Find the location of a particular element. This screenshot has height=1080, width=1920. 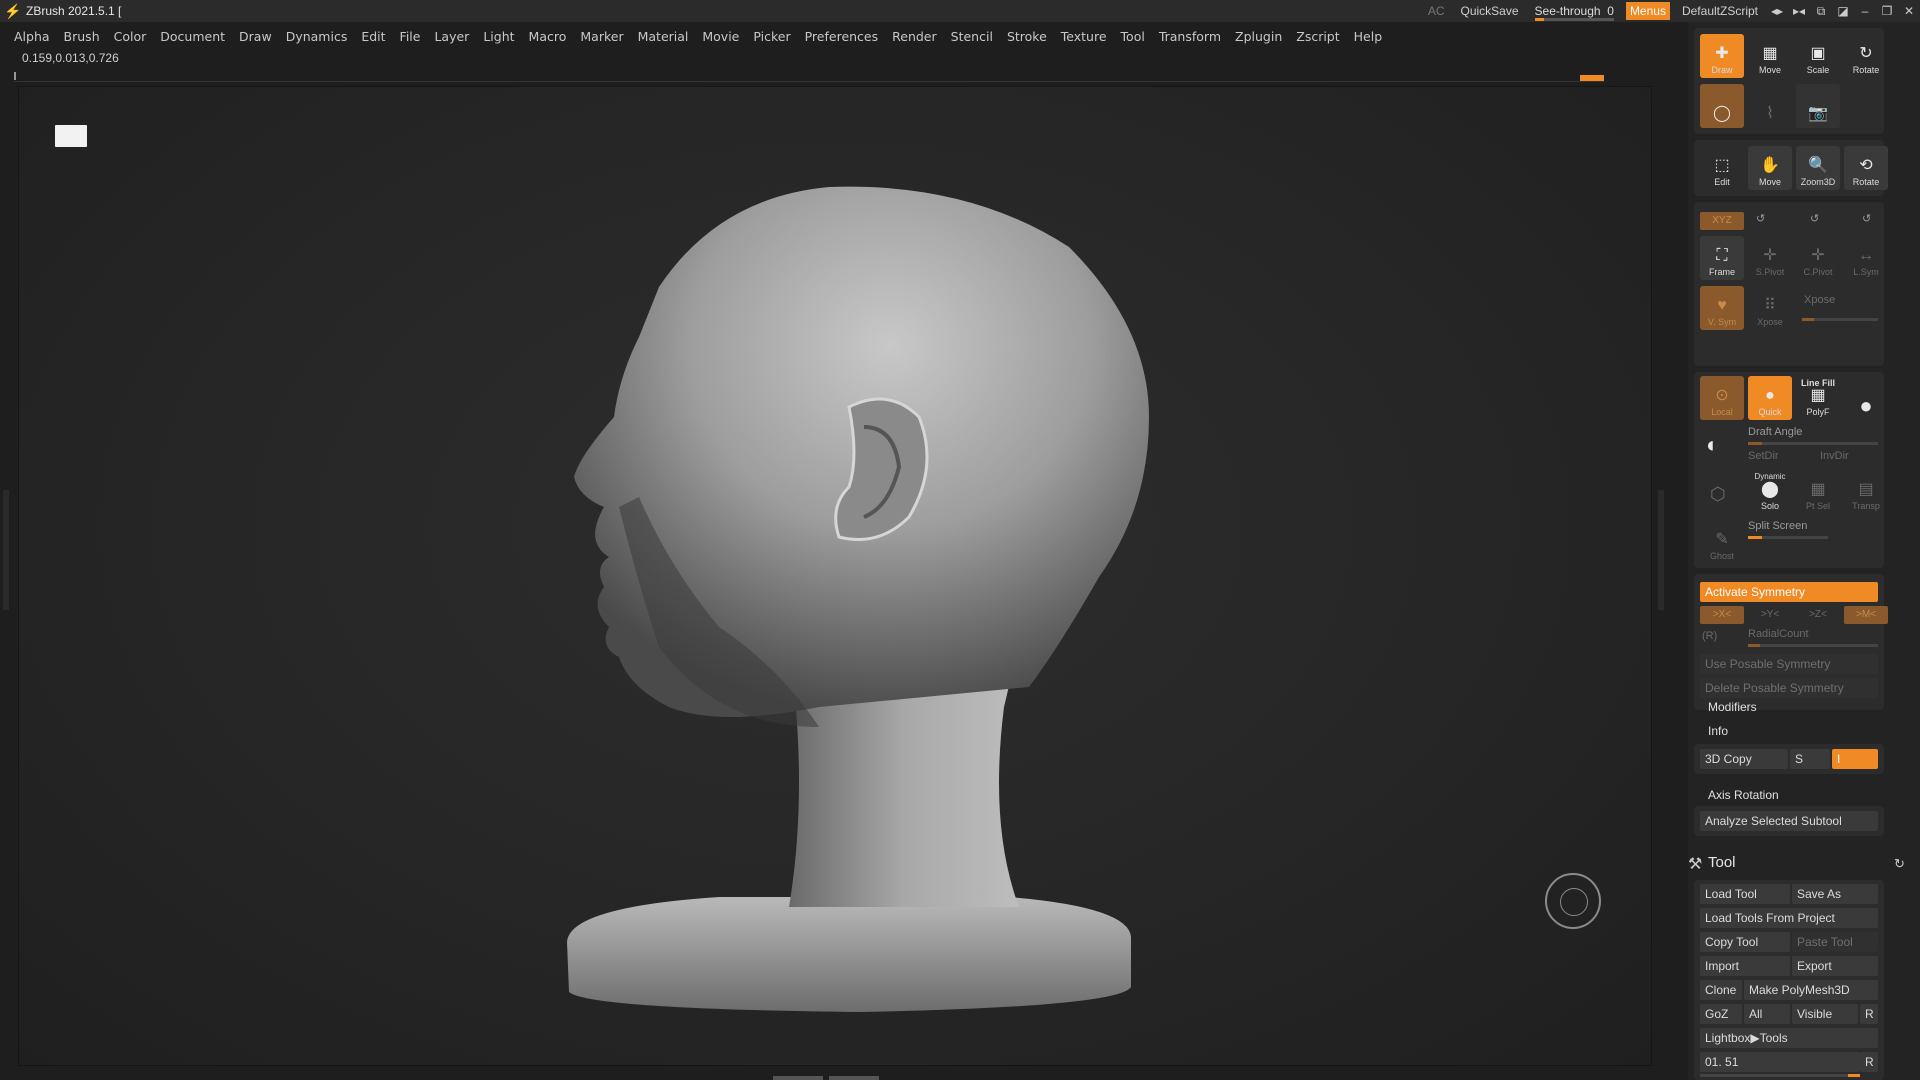

goz-r-button: R is located at coordinates (1869, 1014).